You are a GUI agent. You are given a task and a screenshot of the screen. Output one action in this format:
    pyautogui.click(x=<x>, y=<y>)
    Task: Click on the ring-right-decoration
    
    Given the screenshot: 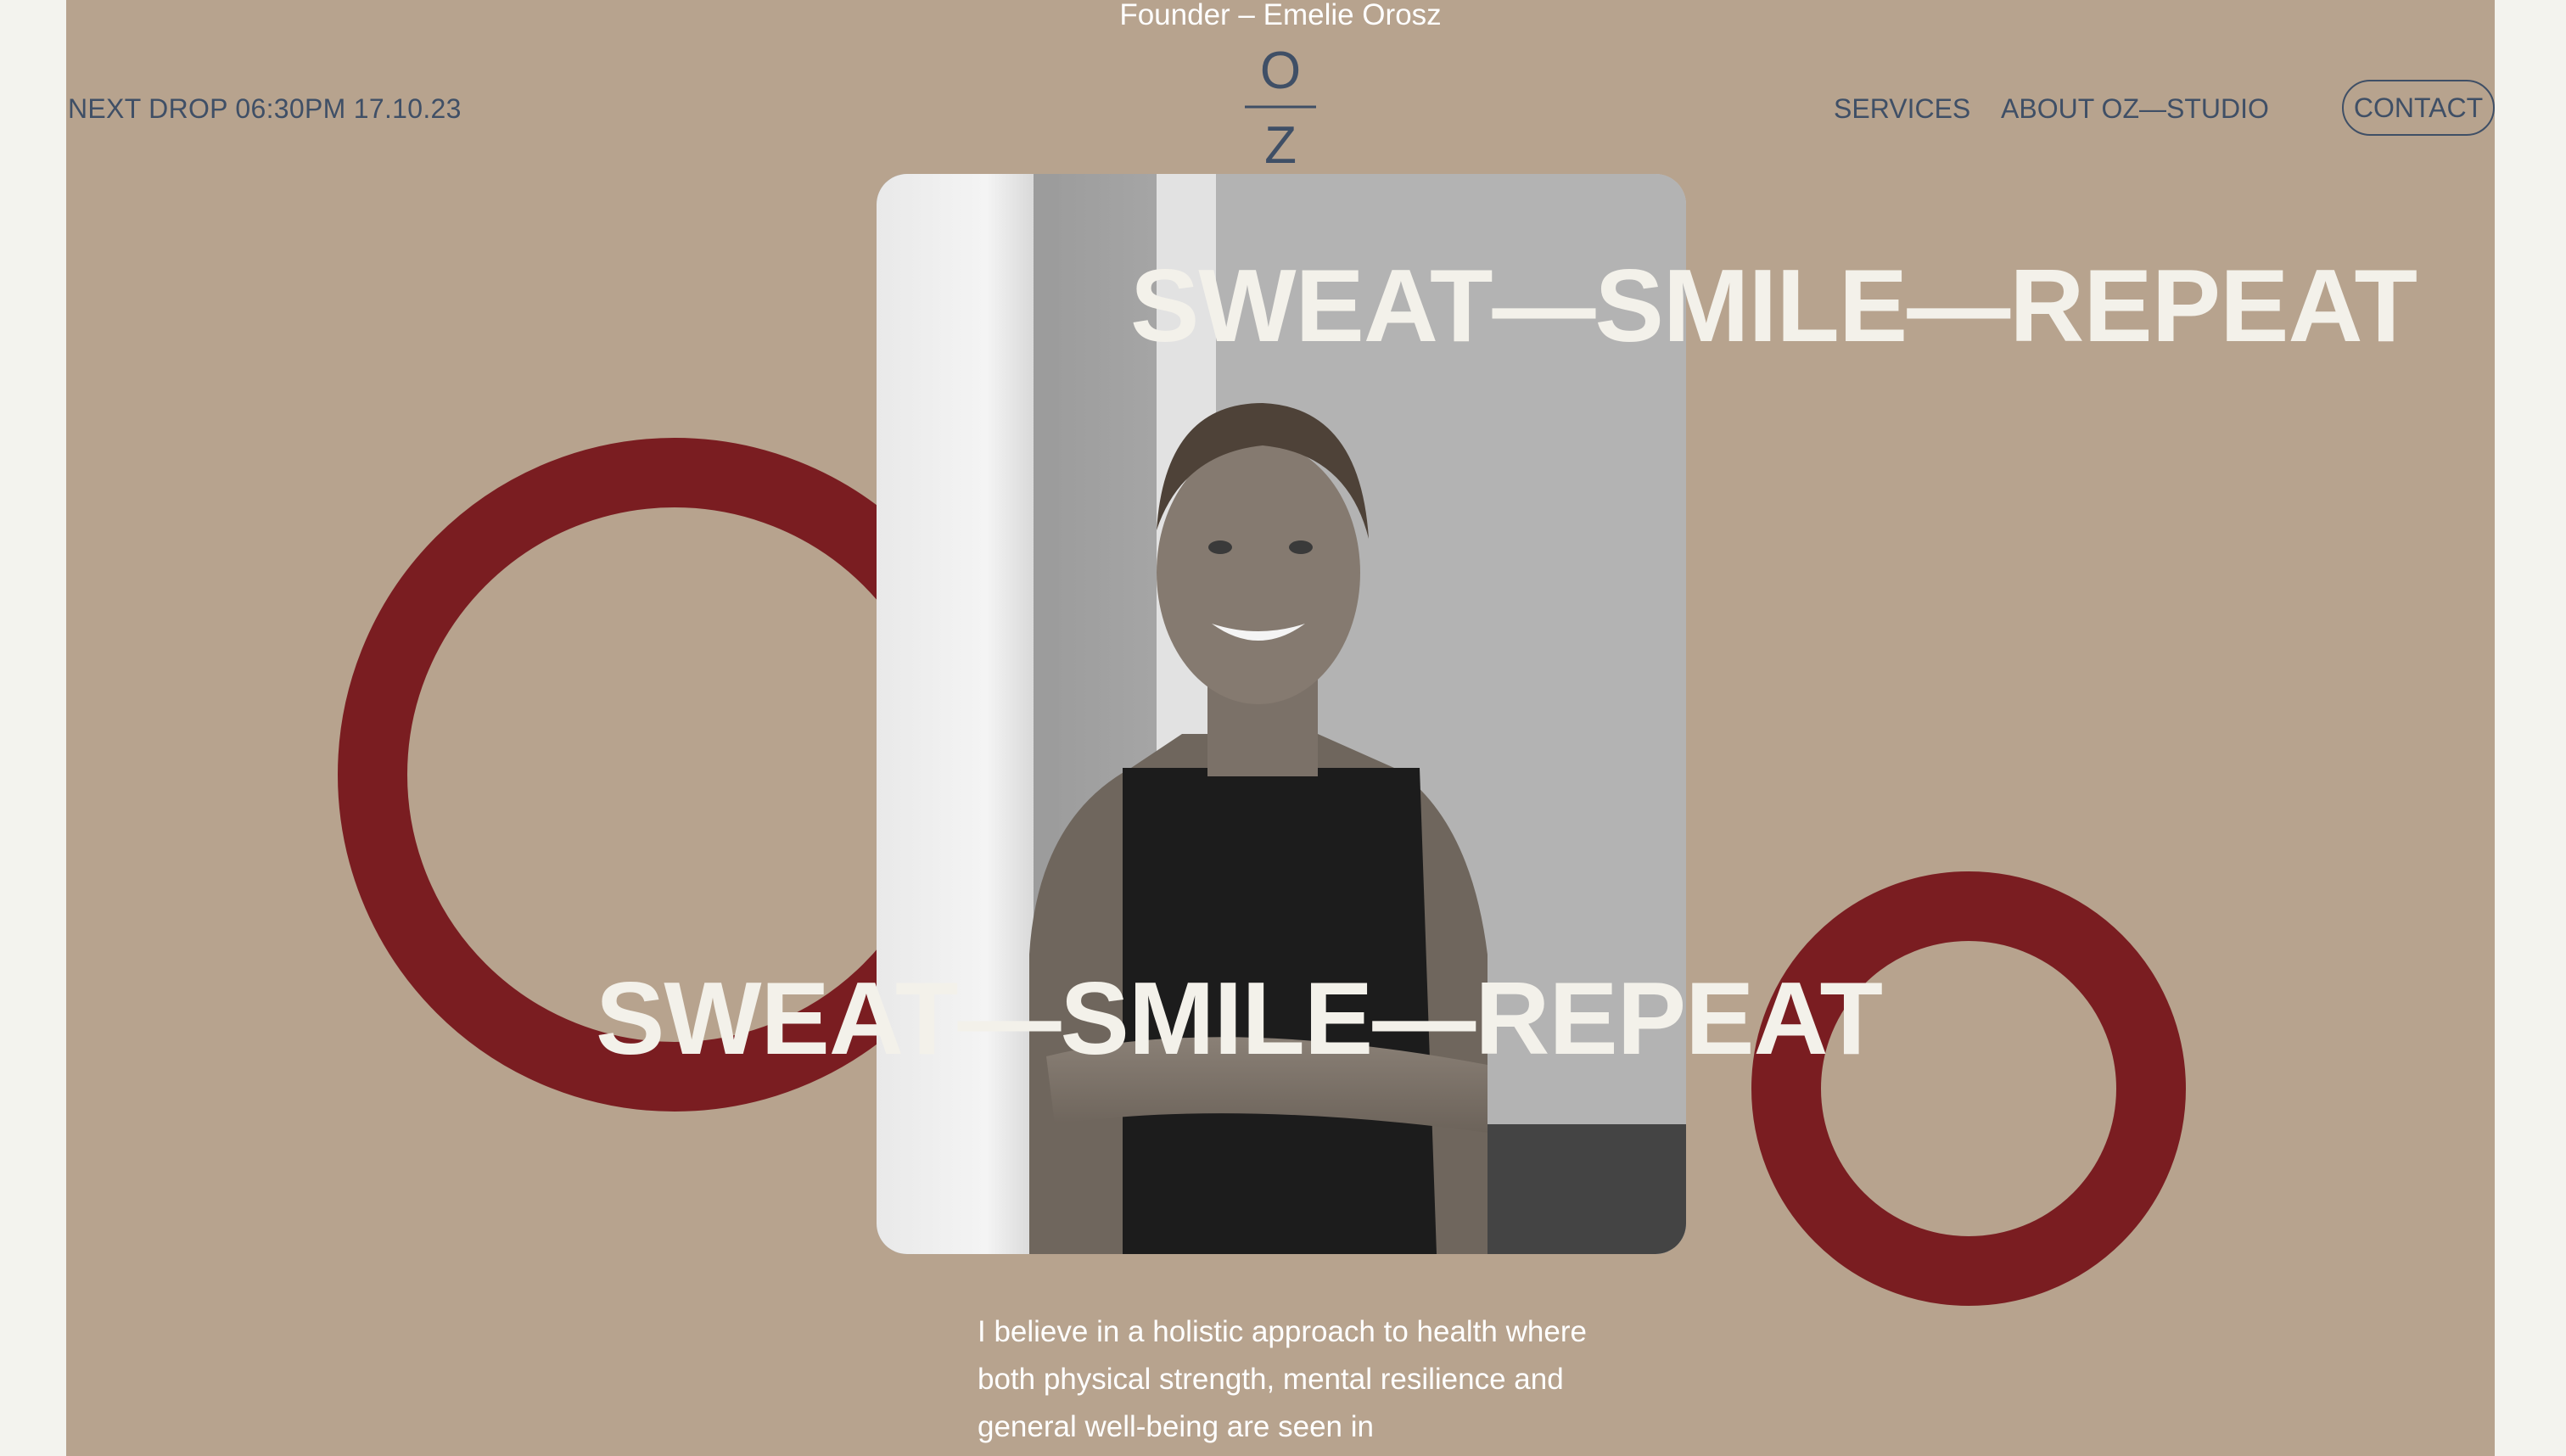 What is the action you would take?
    pyautogui.click(x=1968, y=1088)
    